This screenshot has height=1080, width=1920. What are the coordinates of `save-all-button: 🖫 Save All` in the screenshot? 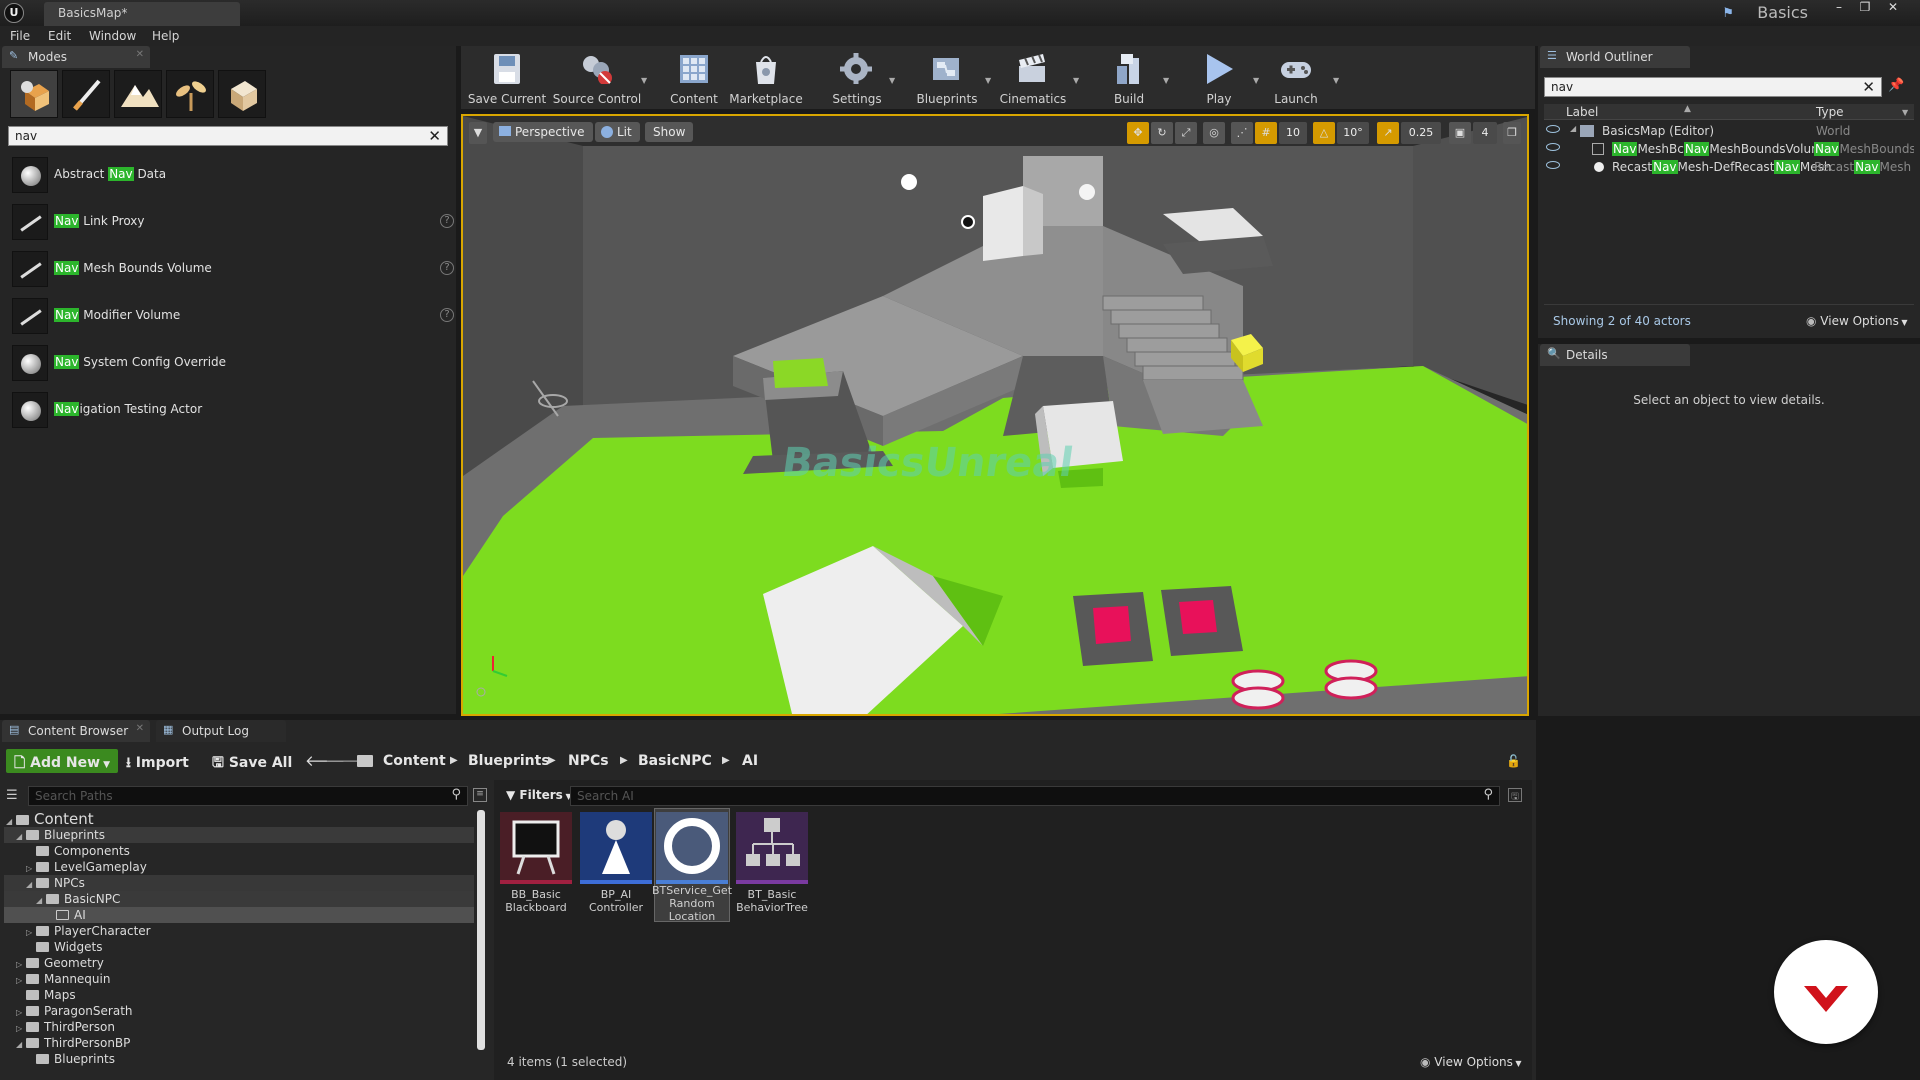 It's located at (252, 761).